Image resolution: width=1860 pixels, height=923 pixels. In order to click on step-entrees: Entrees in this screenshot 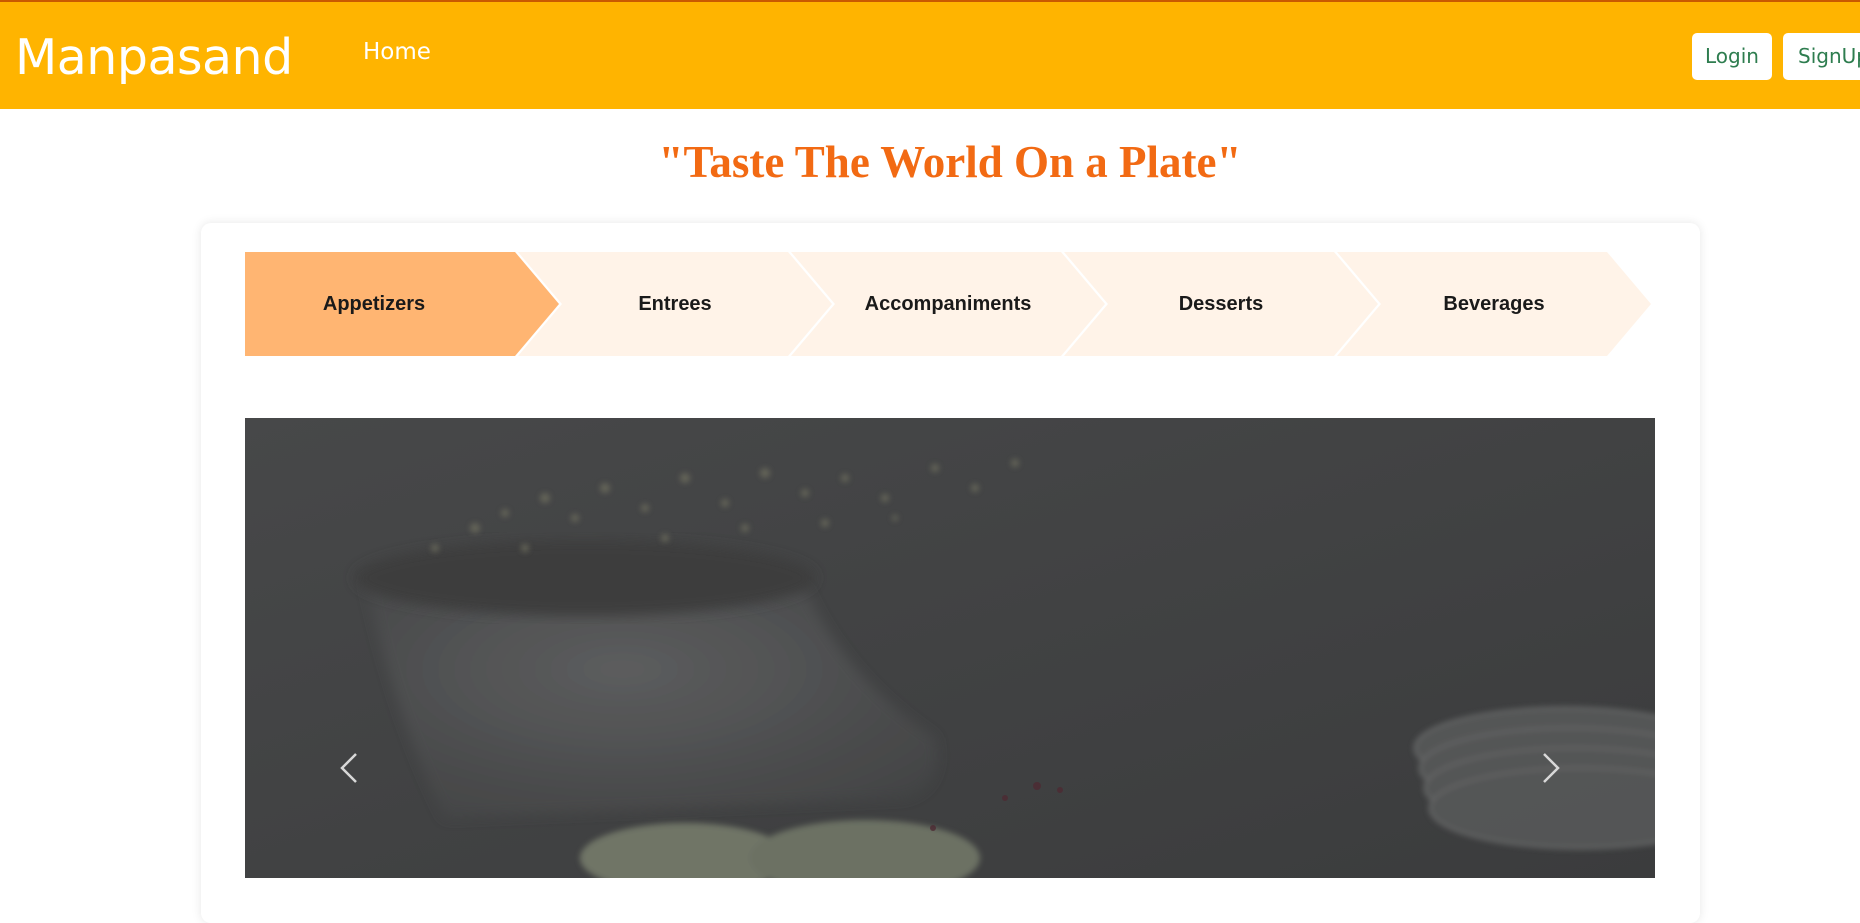, I will do `click(675, 304)`.